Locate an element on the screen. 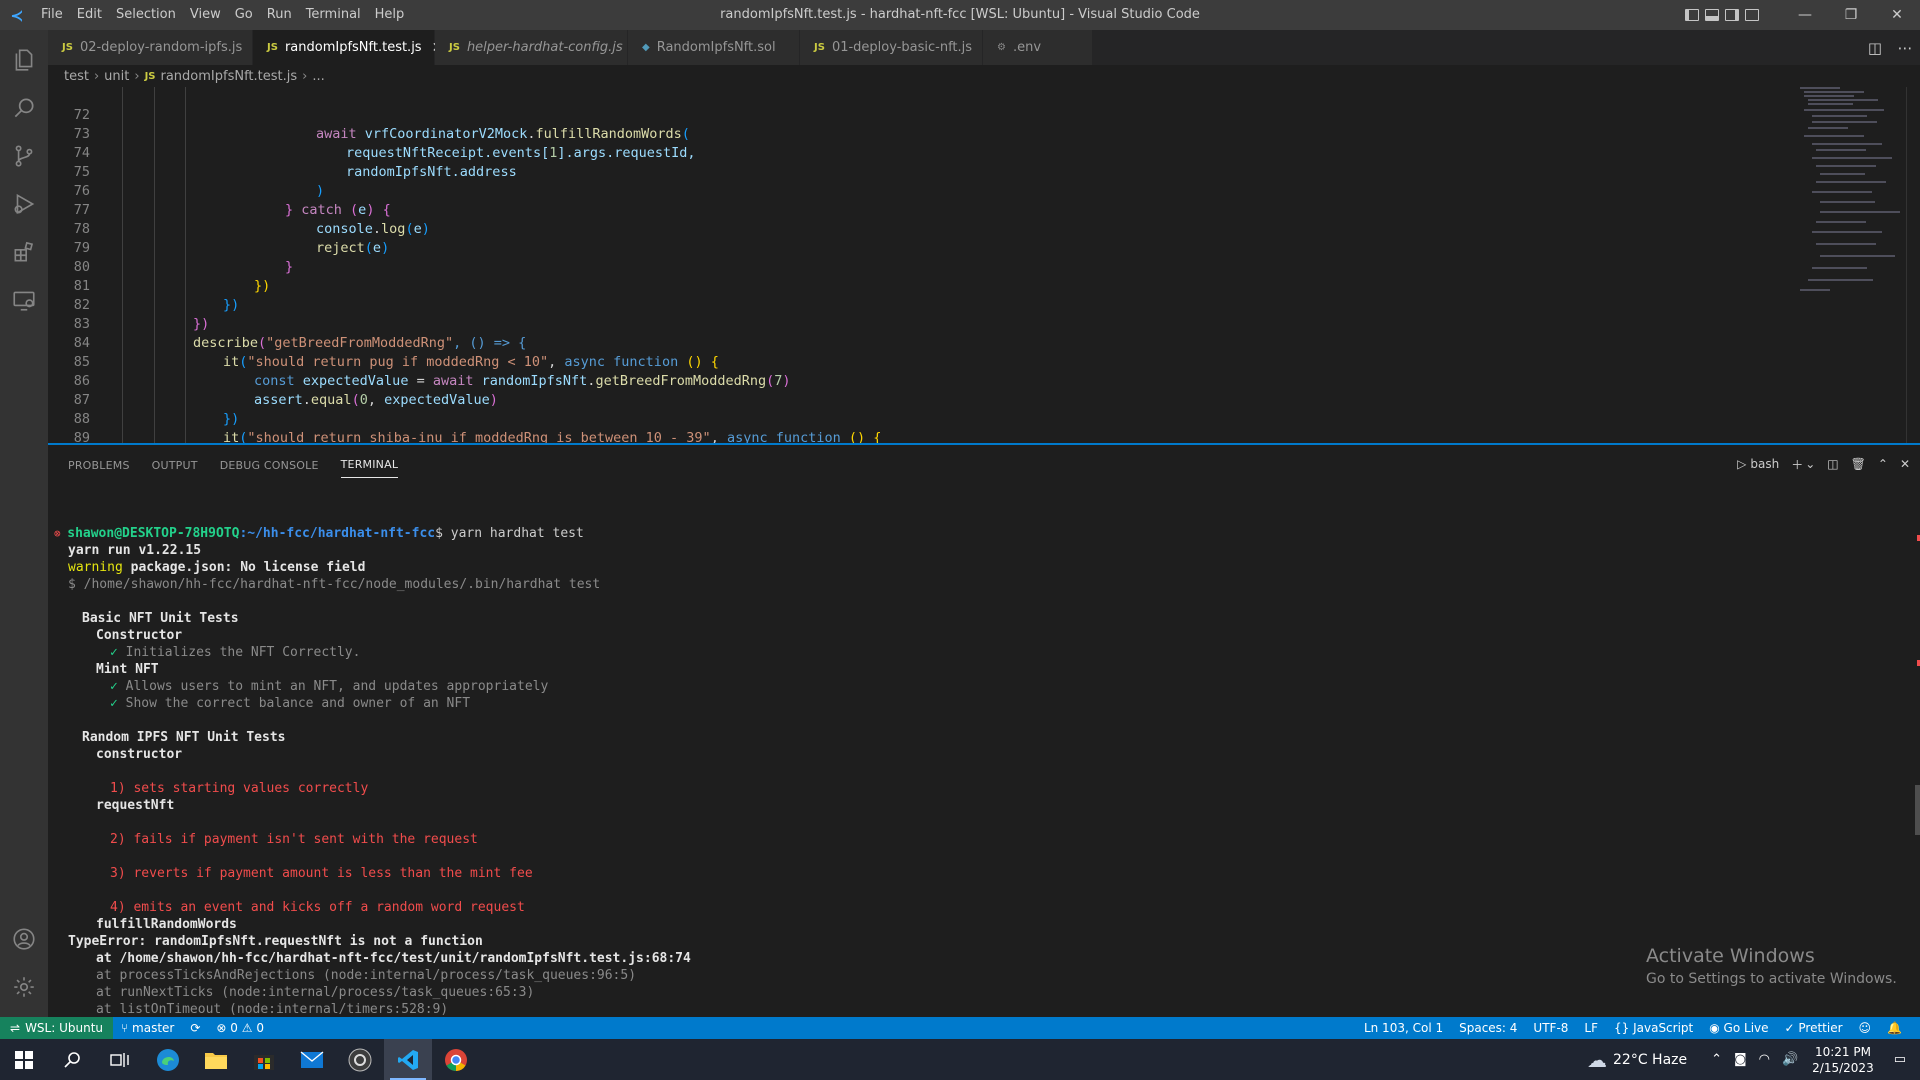  file-explorer-icon is located at coordinates (216, 1059).